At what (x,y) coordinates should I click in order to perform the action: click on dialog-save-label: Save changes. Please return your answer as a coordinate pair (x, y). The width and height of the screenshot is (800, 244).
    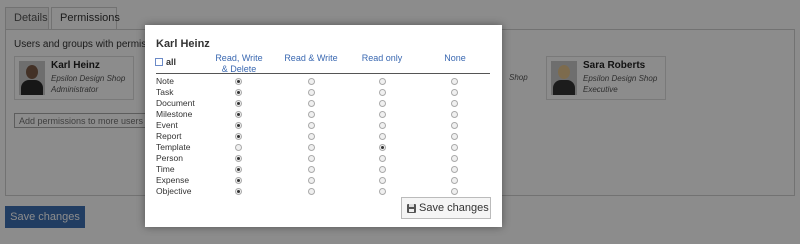
    Looking at the image, I should click on (454, 208).